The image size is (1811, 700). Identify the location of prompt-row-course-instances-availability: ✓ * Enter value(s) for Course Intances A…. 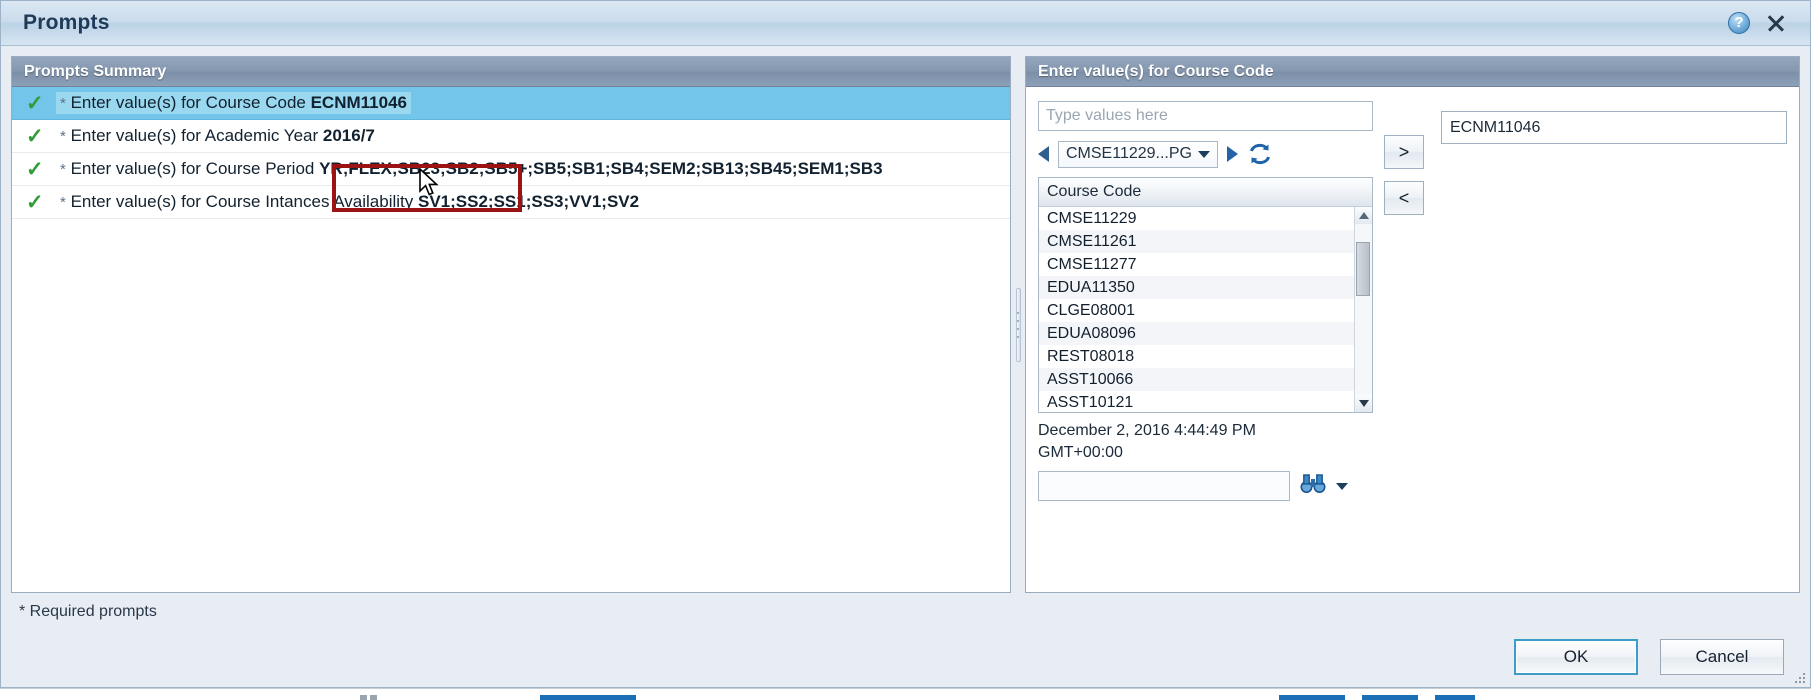
(511, 202).